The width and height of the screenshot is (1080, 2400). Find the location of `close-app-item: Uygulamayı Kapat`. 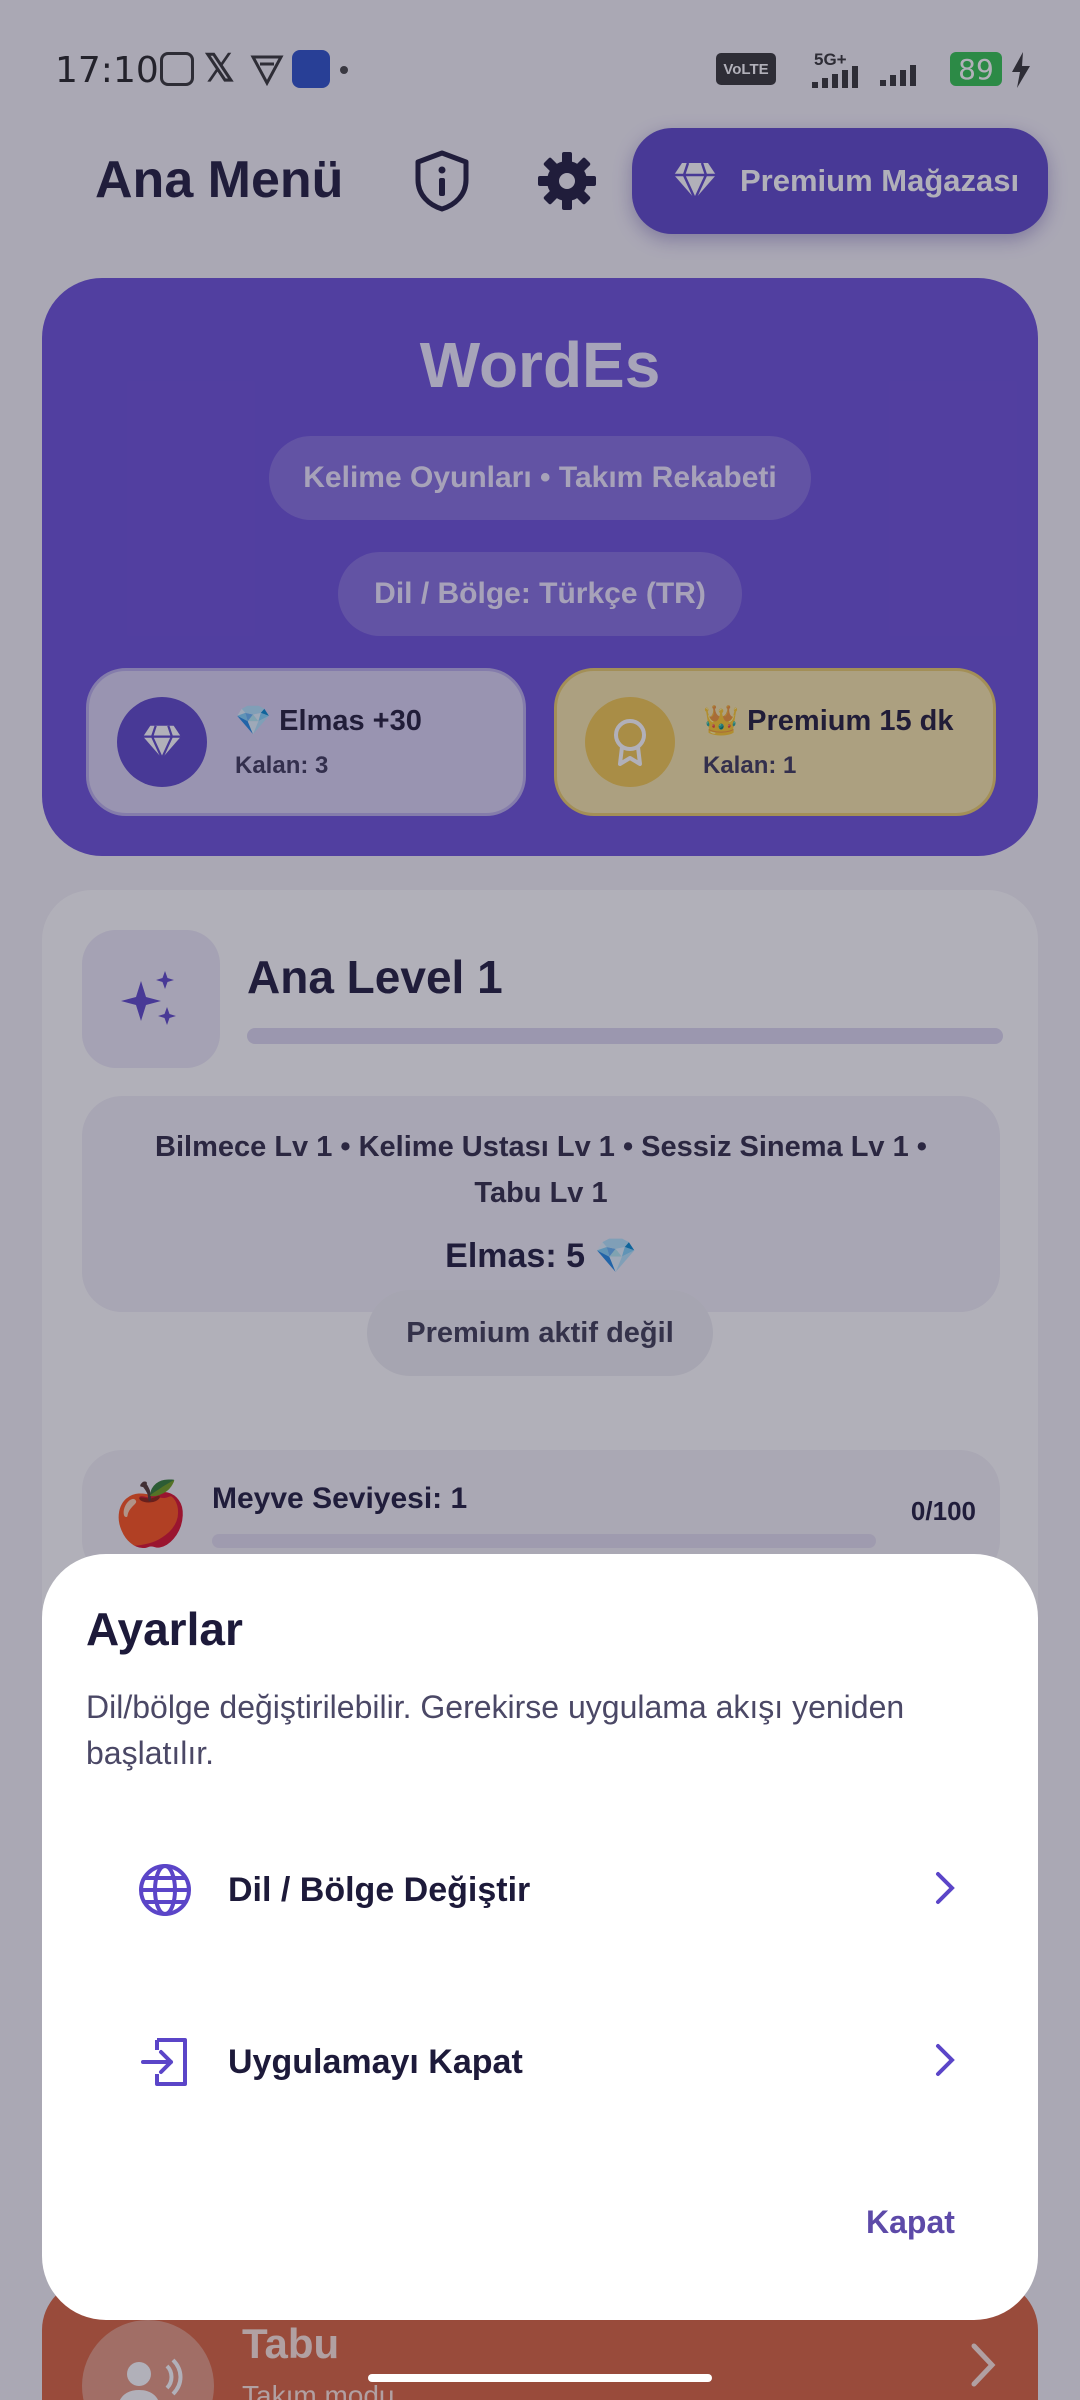

close-app-item: Uygulamayı Kapat is located at coordinates (541, 2062).